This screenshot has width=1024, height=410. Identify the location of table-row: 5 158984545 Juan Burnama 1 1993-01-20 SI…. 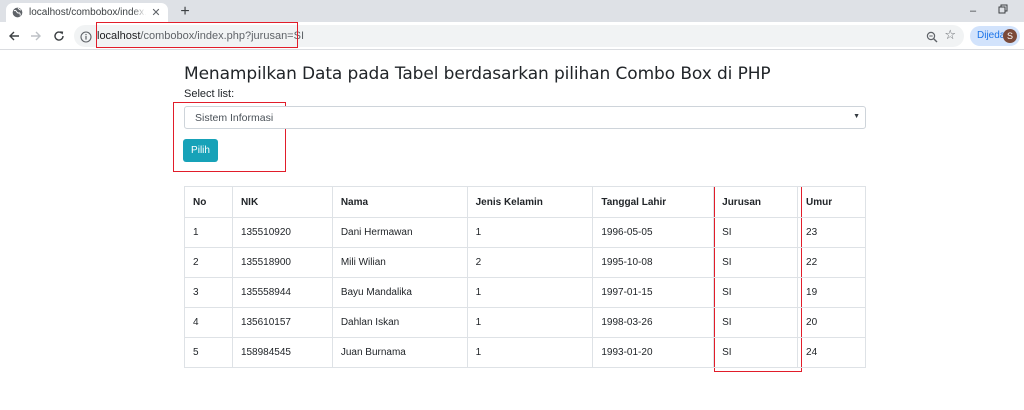
(525, 352).